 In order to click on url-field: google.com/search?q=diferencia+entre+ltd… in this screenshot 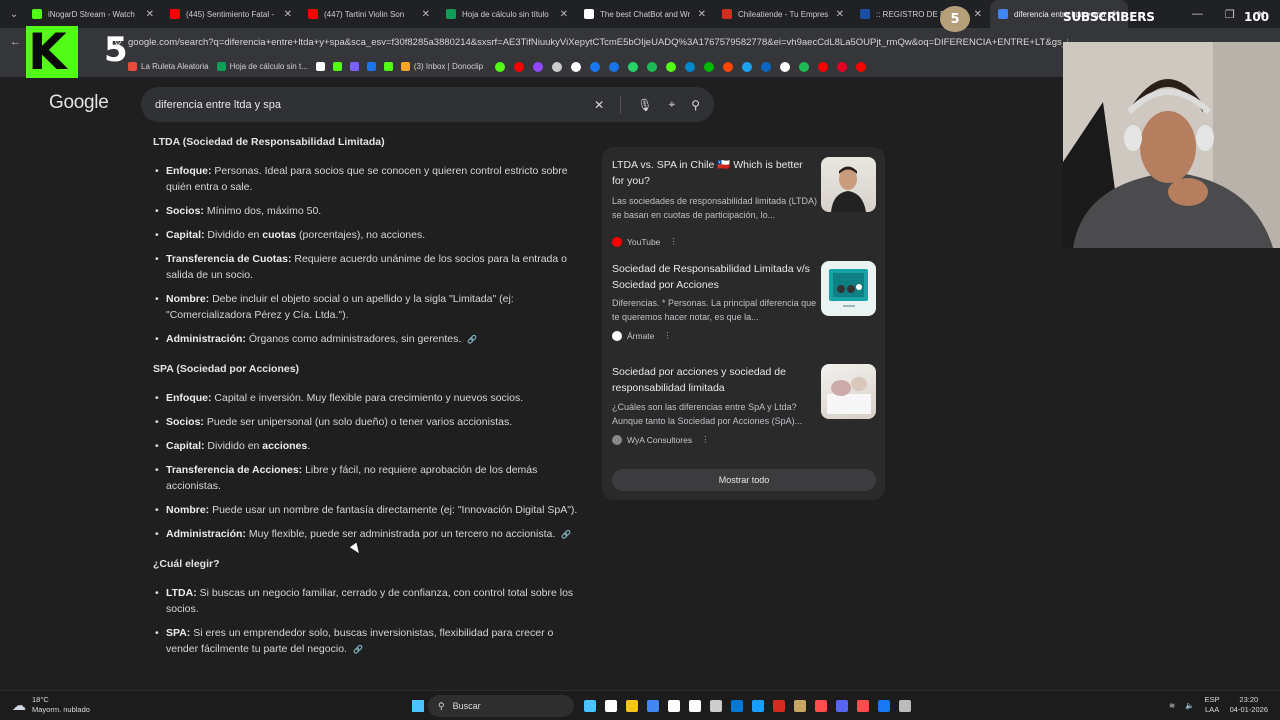, I will do `click(598, 42)`.